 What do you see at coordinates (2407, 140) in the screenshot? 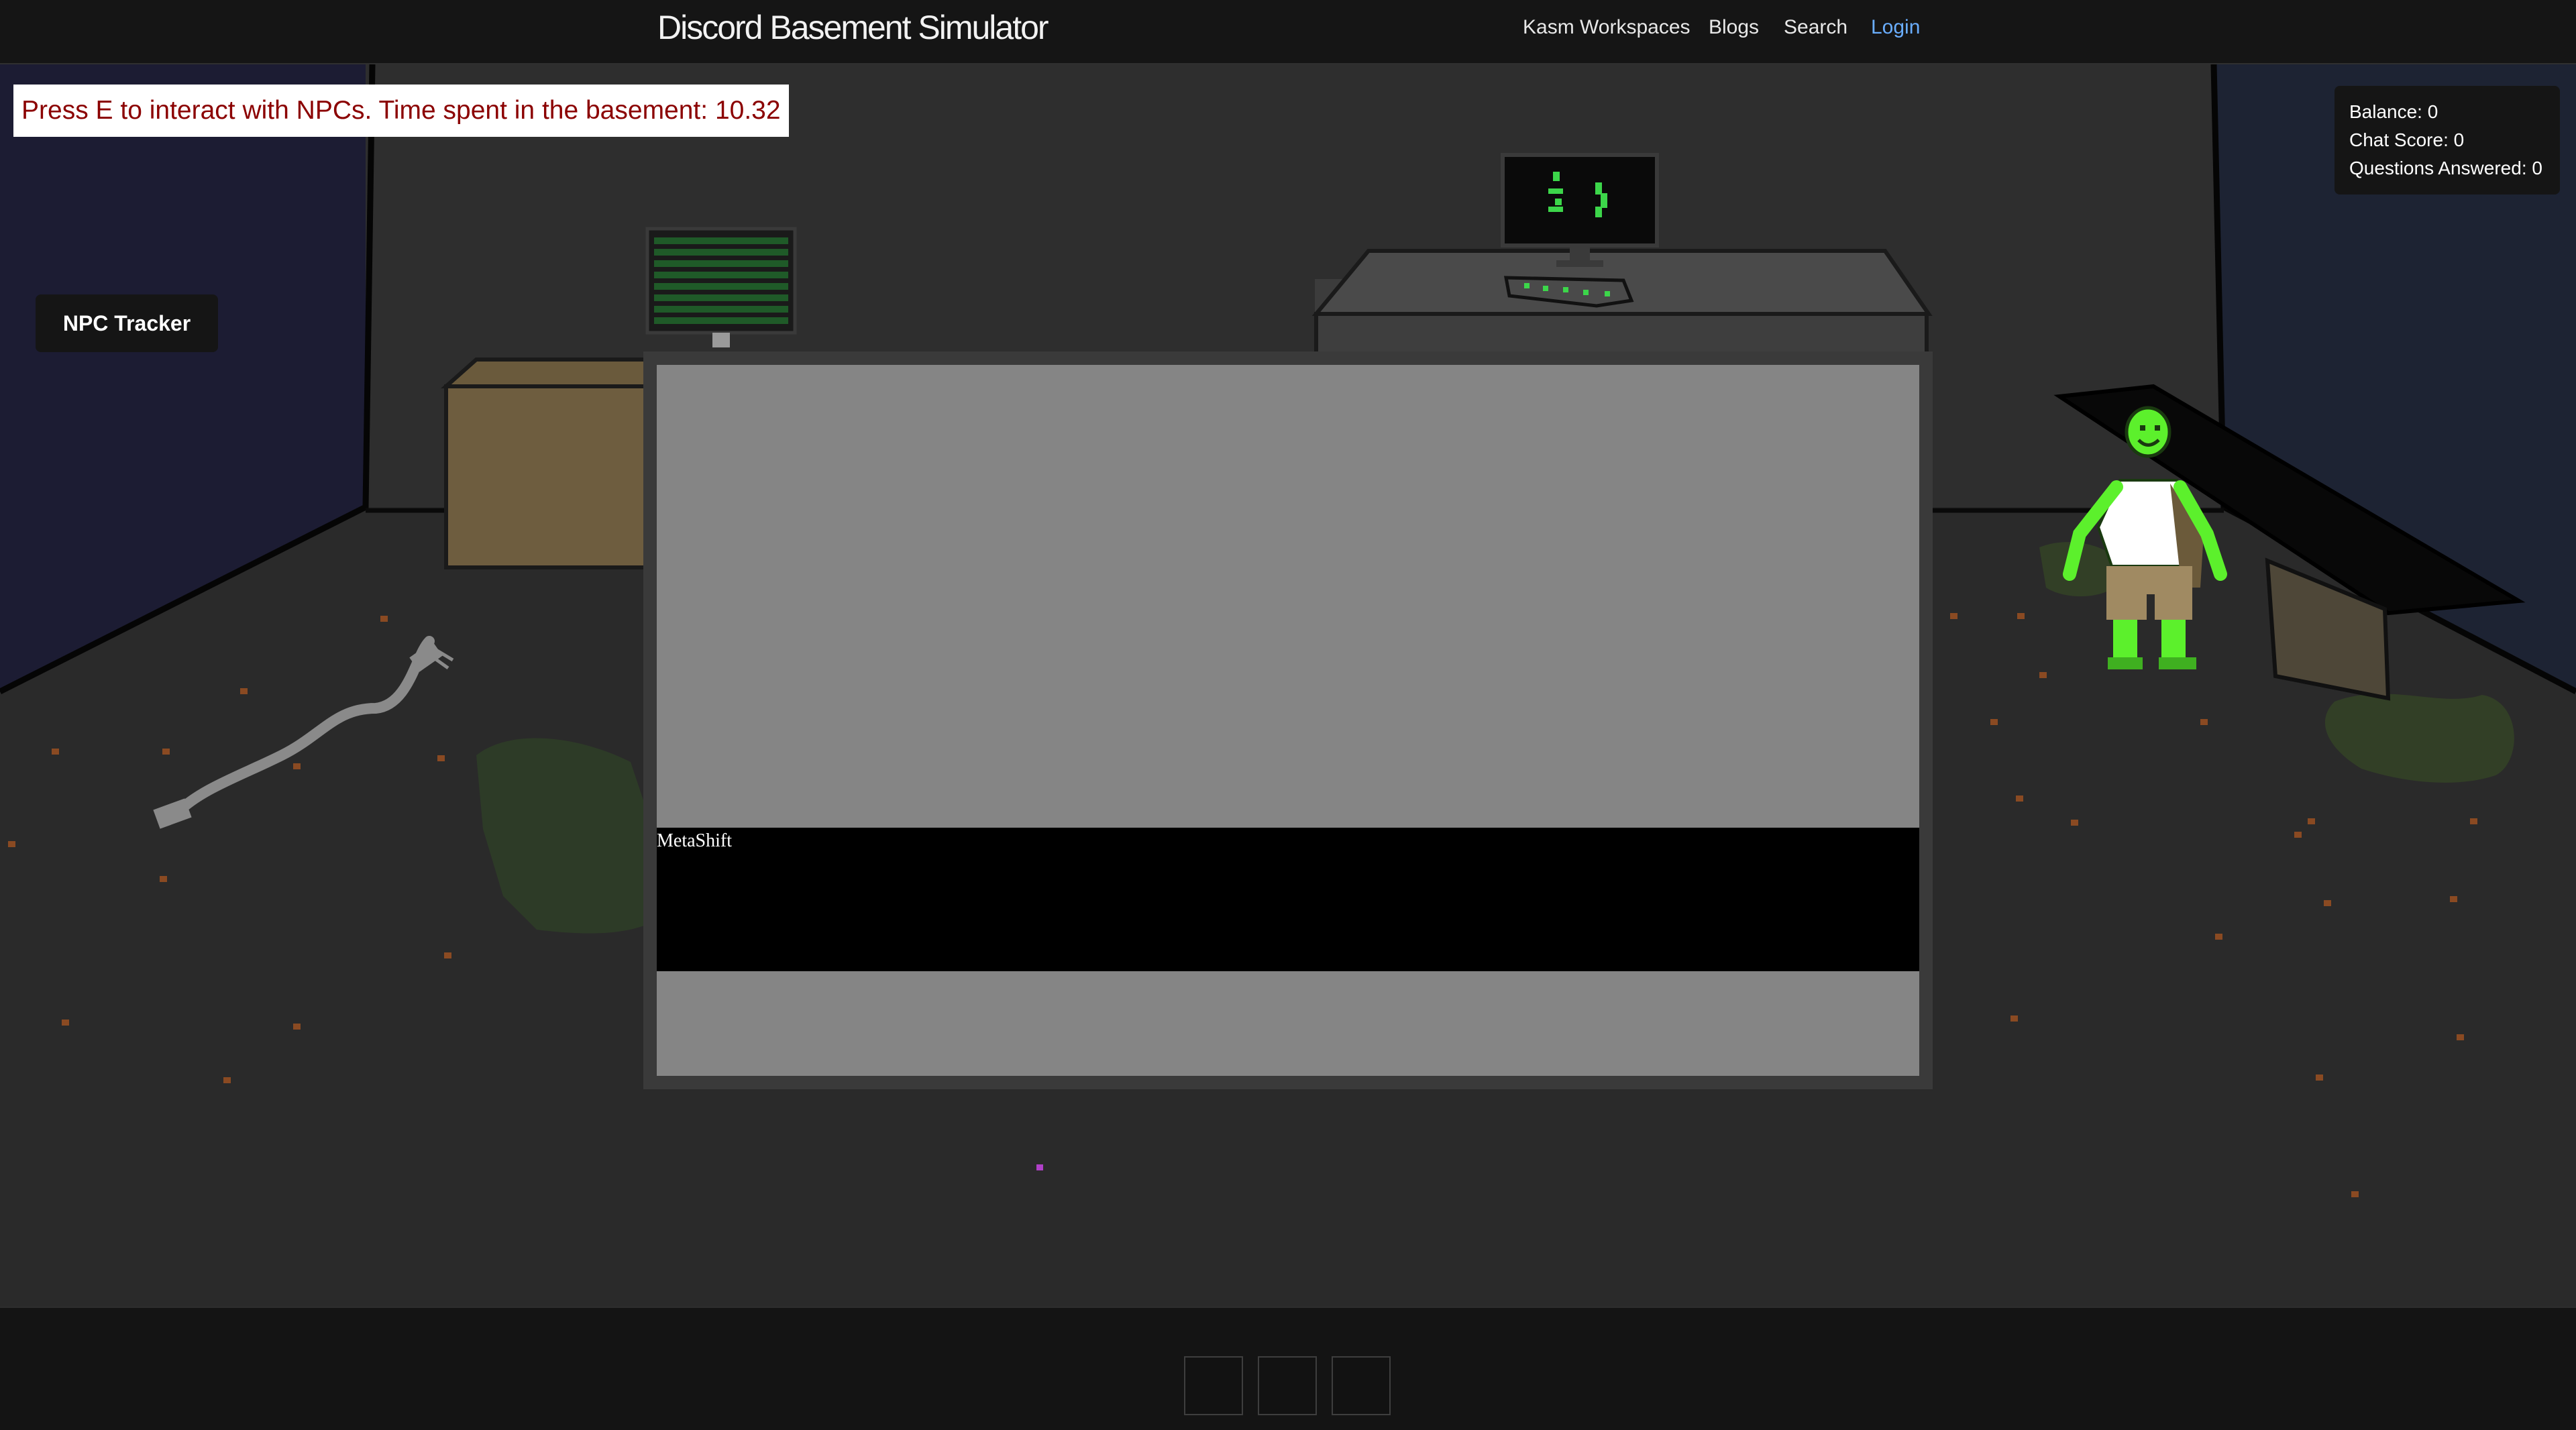
I see `chat-score-stat: Chat Score: 0` at bounding box center [2407, 140].